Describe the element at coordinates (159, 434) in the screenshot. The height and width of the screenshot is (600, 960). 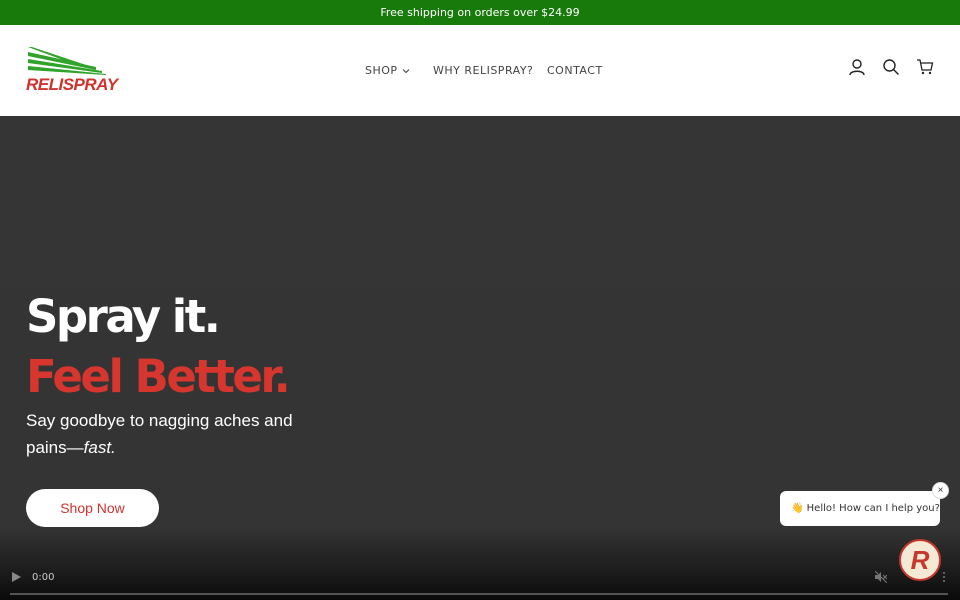
I see `hero-subtitle-text: Say goodbye to nagging aches and pains—` at that location.